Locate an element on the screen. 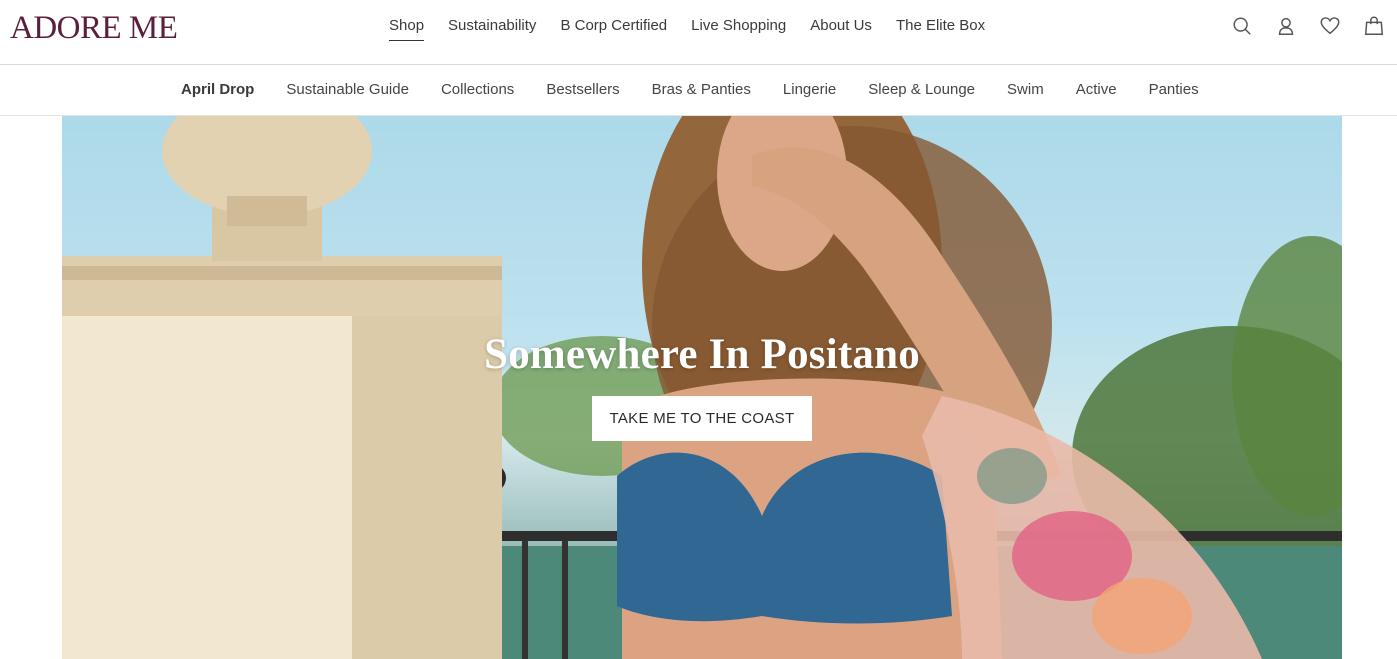 This screenshot has height=659, width=1397. utility-icons is located at coordinates (1308, 26).